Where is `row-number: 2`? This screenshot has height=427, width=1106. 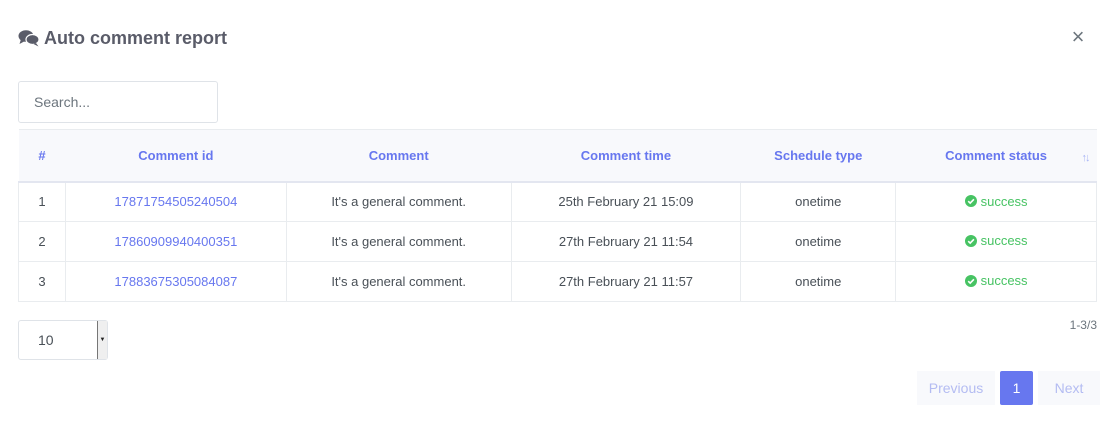 row-number: 2 is located at coordinates (42, 241).